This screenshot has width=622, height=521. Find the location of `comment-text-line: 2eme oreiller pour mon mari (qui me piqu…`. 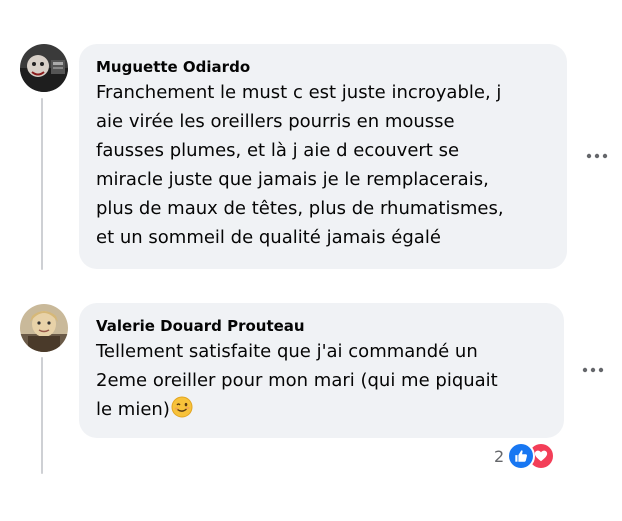

comment-text-line: 2eme oreiller pour mon mari (qui me piqu… is located at coordinates (297, 380).